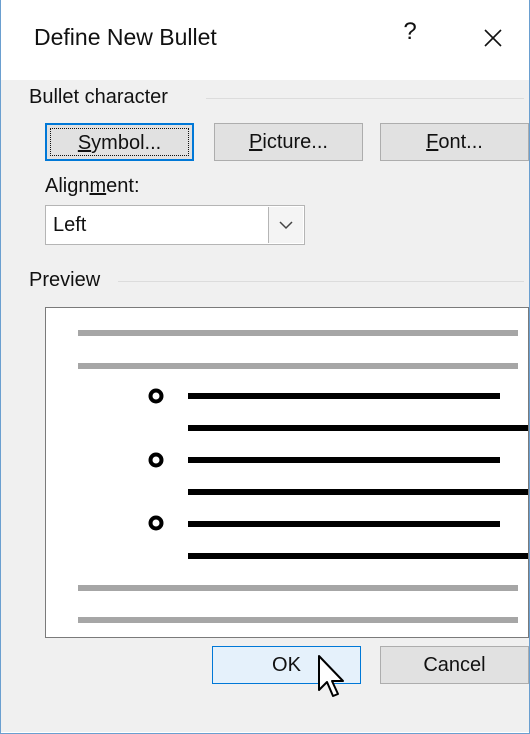 The image size is (530, 734). Describe the element at coordinates (410, 36) in the screenshot. I see `help-button: ?` at that location.